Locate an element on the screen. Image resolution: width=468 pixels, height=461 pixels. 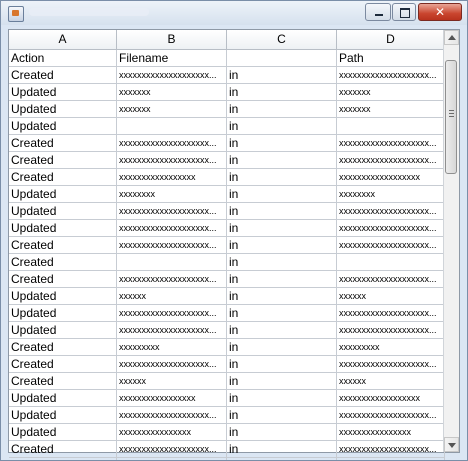
table-row: Updated xxxxxxxx in xxxxxxxx is located at coordinates (227, 194).